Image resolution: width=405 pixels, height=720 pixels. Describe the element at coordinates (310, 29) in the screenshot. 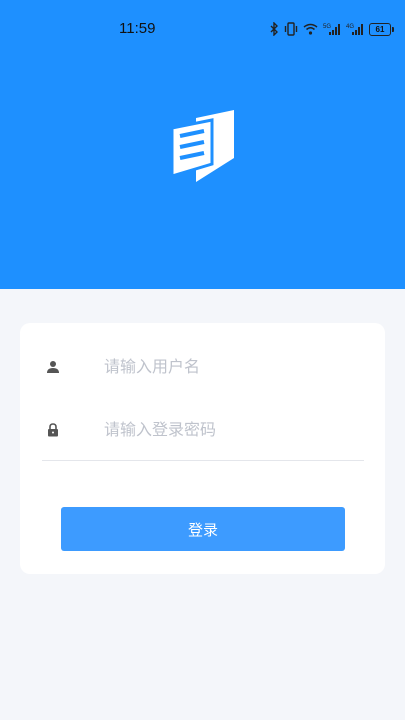

I see `wifi-icon` at that location.